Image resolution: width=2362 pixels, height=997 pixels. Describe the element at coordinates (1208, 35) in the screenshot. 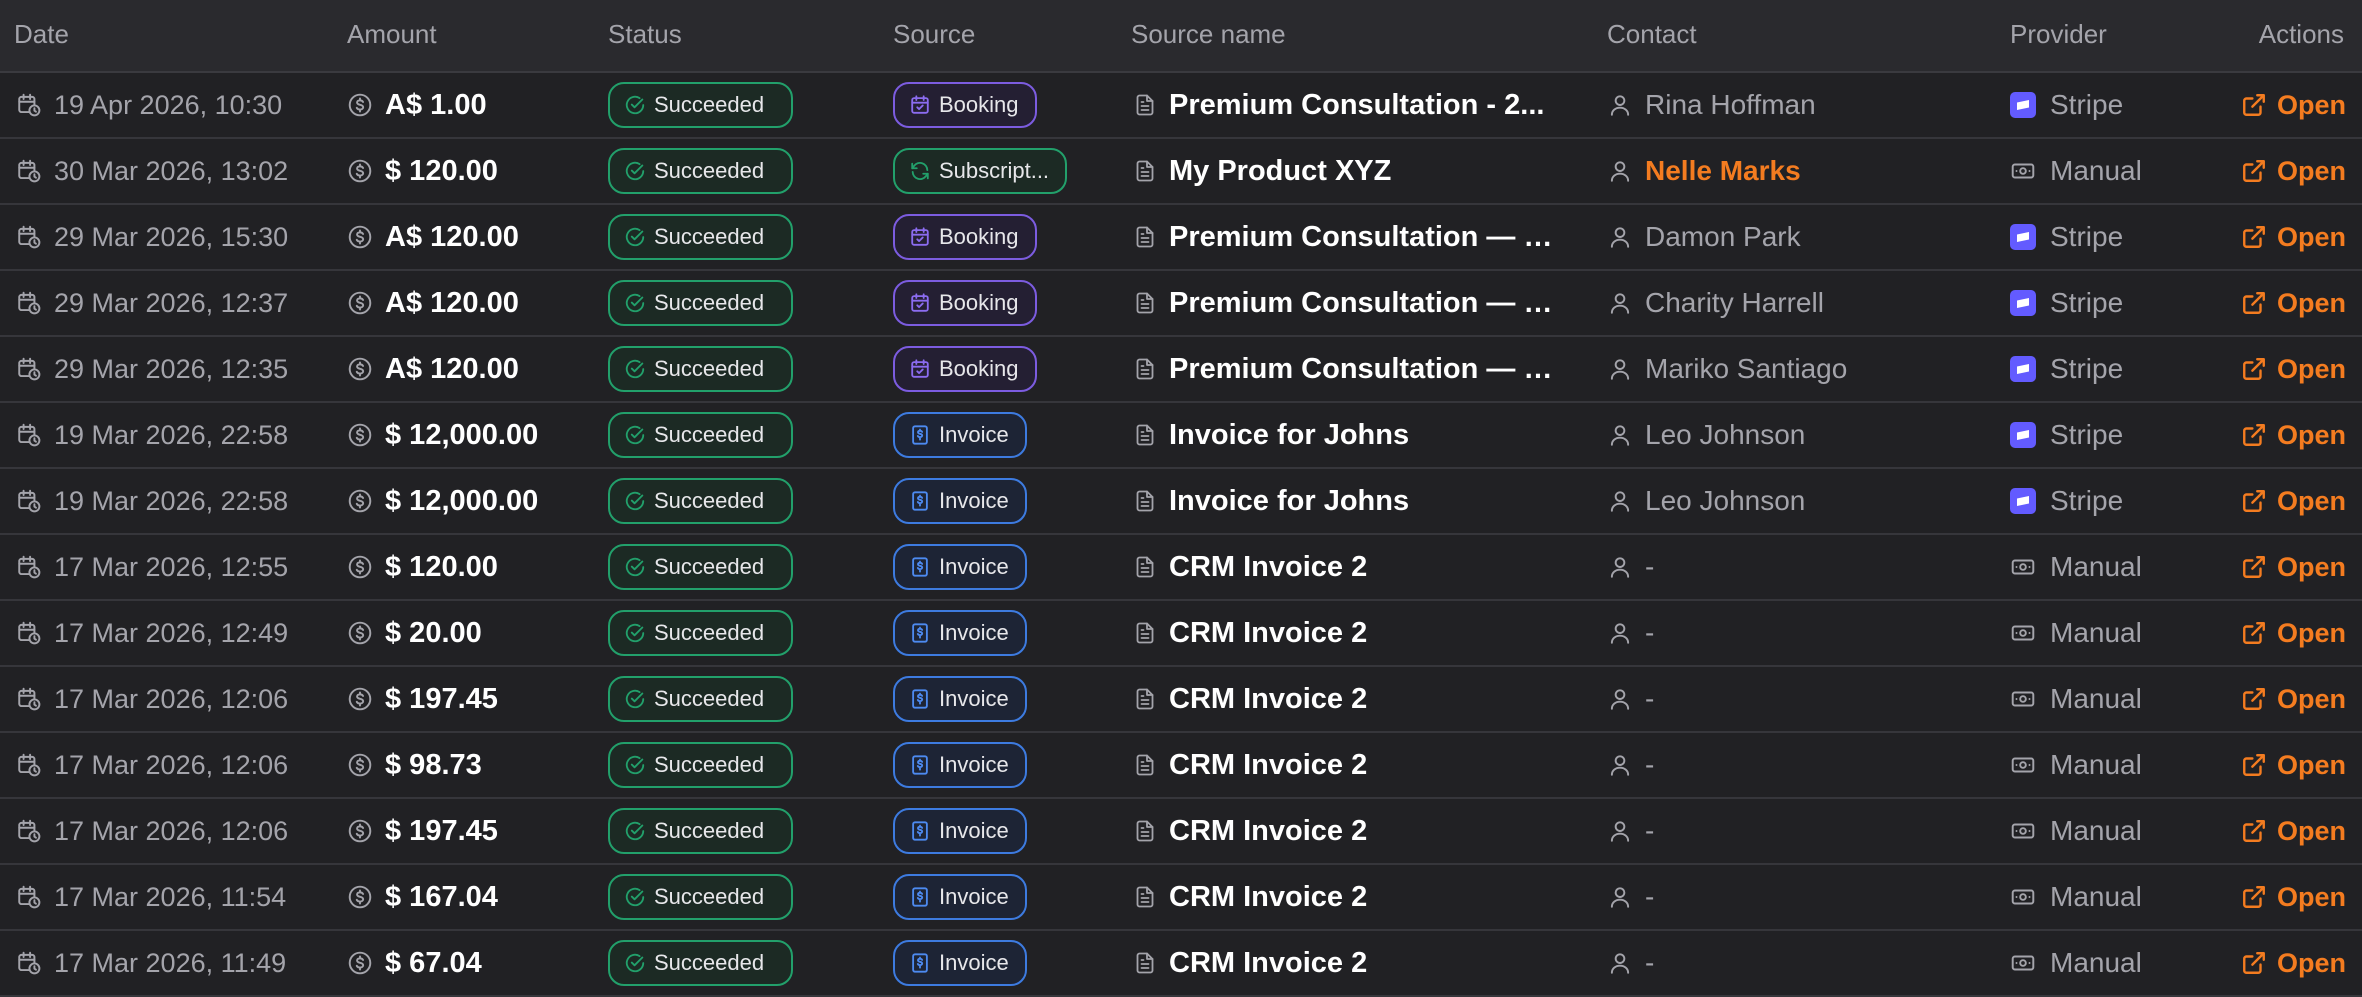

I see `column-header-source-name: Source name` at that location.